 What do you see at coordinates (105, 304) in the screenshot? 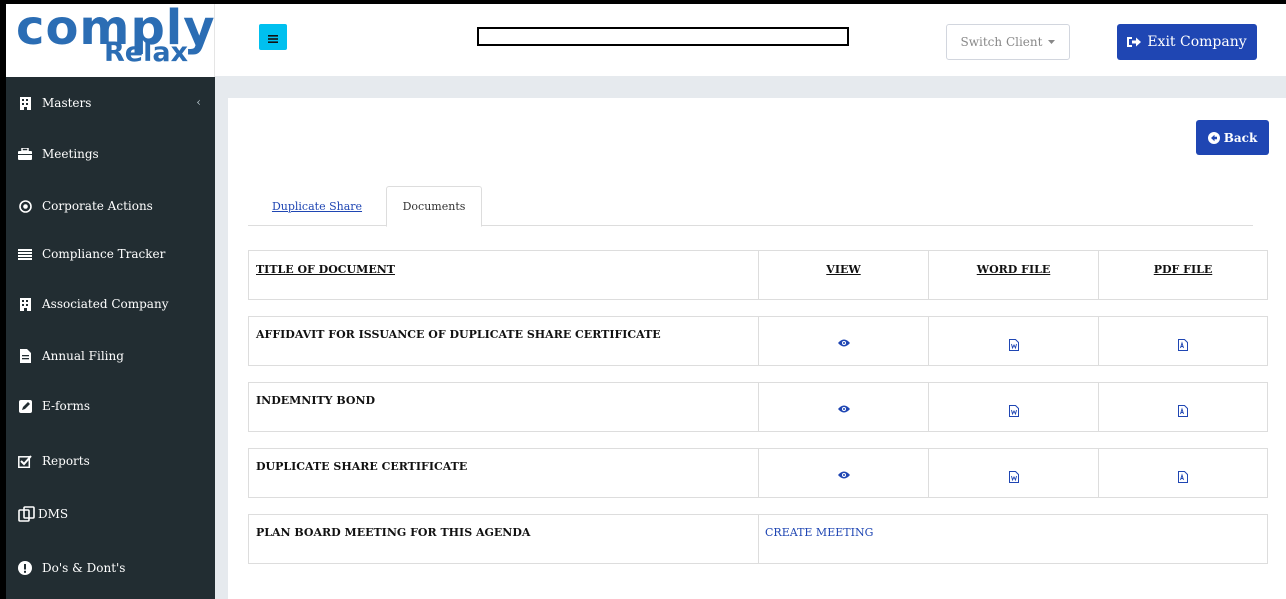
I see `sidebar-item-label: Associated Company` at bounding box center [105, 304].